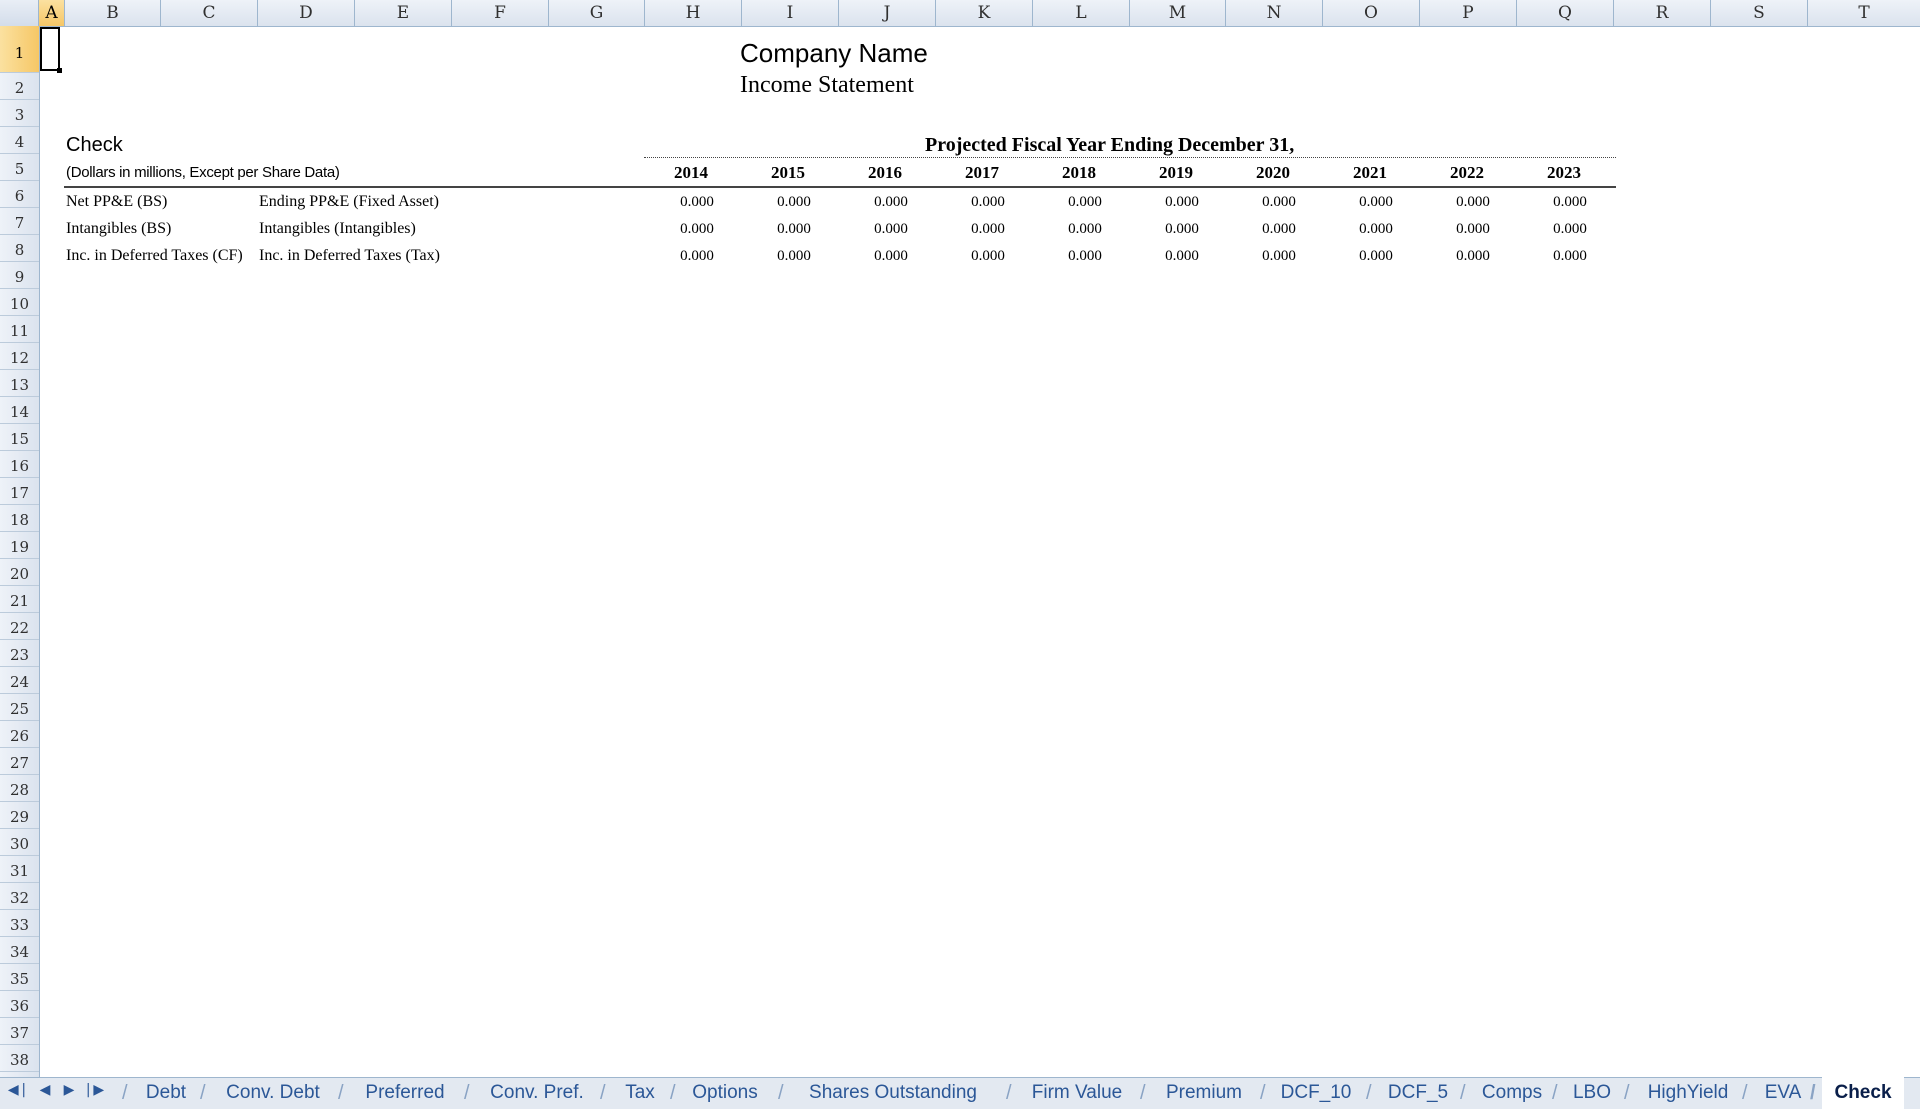 Image resolution: width=1920 pixels, height=1109 pixels. I want to click on sheet-tab-dcf-5: DCF_5, so click(1412, 1093).